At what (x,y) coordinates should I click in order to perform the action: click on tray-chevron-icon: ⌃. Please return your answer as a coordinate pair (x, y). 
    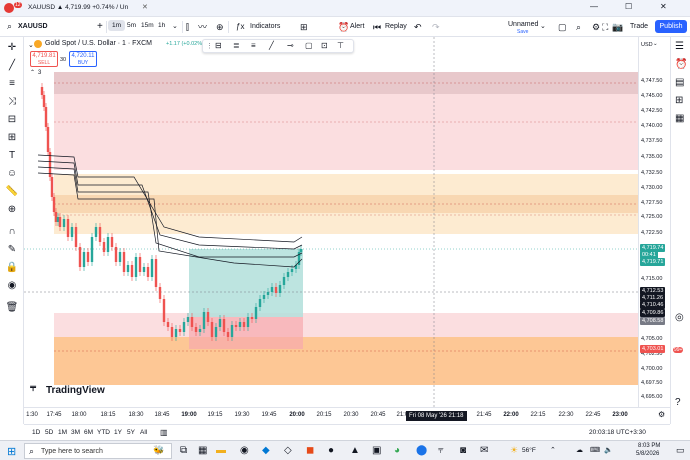
    Looking at the image, I should click on (553, 450).